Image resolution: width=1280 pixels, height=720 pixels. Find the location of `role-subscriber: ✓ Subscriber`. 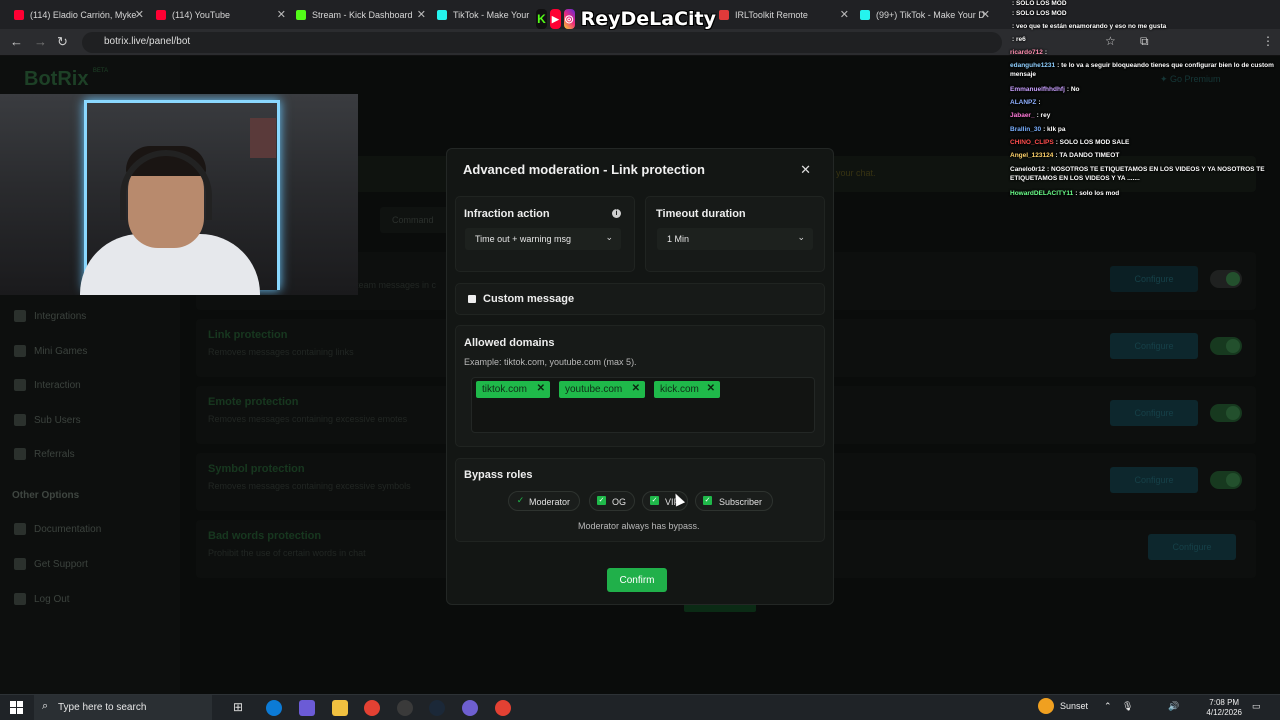

role-subscriber: ✓ Subscriber is located at coordinates (734, 501).